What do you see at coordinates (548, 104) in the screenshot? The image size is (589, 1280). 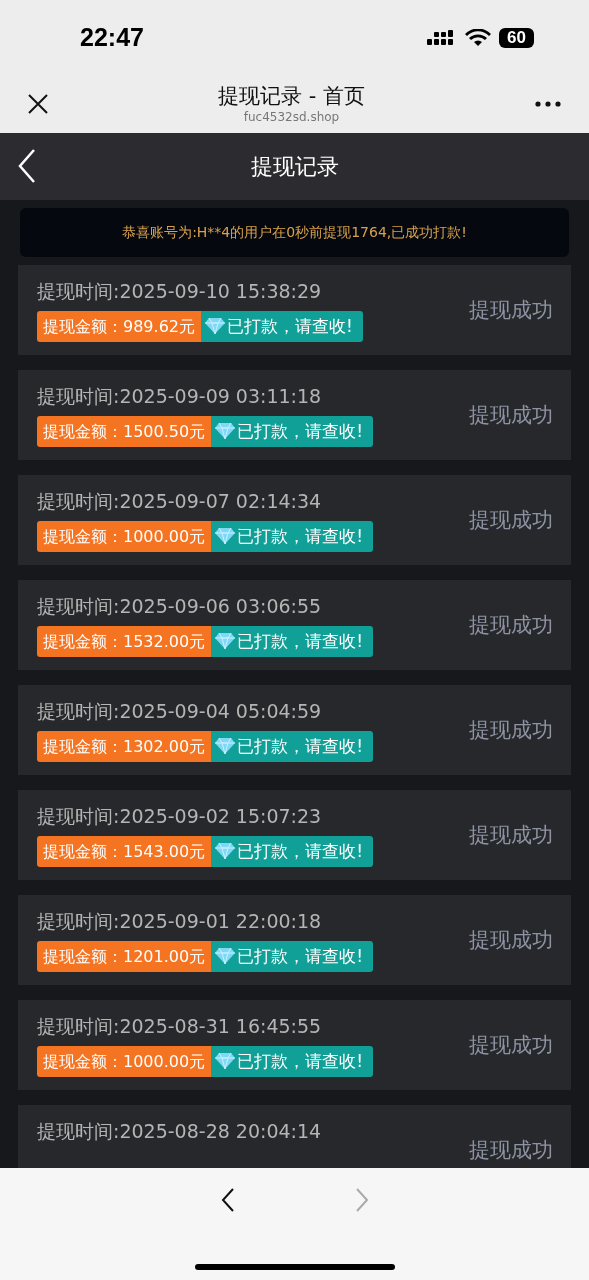 I see `more-icon` at bounding box center [548, 104].